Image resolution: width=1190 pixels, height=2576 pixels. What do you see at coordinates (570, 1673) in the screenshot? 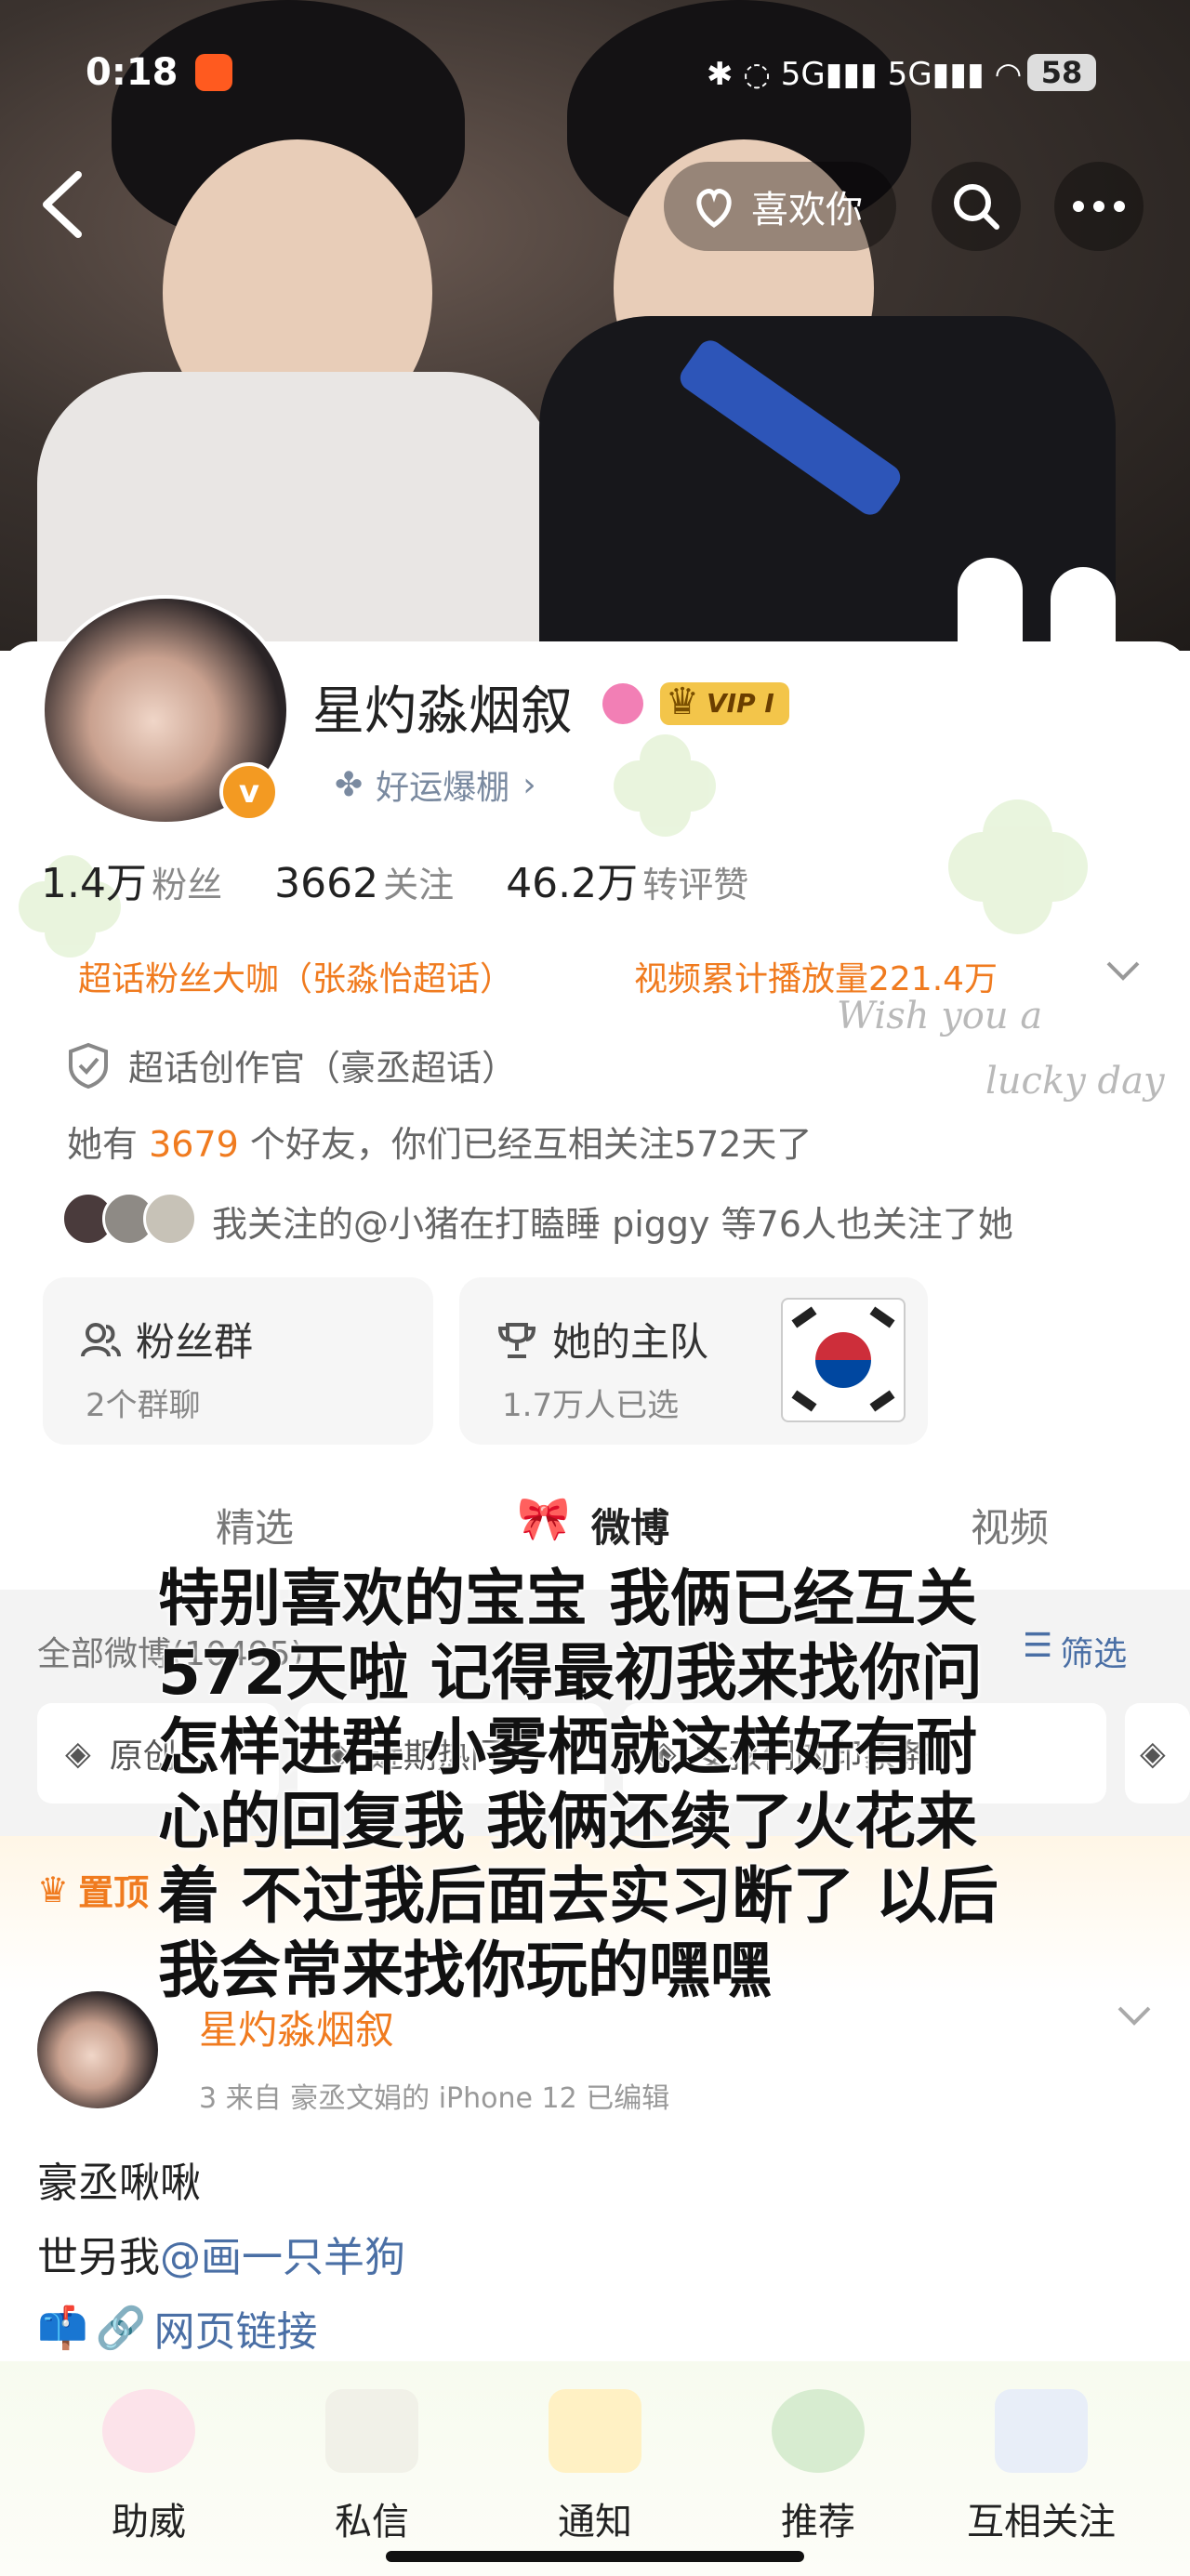
I see `caption-line: 572天啦 记得最初我来找你问` at bounding box center [570, 1673].